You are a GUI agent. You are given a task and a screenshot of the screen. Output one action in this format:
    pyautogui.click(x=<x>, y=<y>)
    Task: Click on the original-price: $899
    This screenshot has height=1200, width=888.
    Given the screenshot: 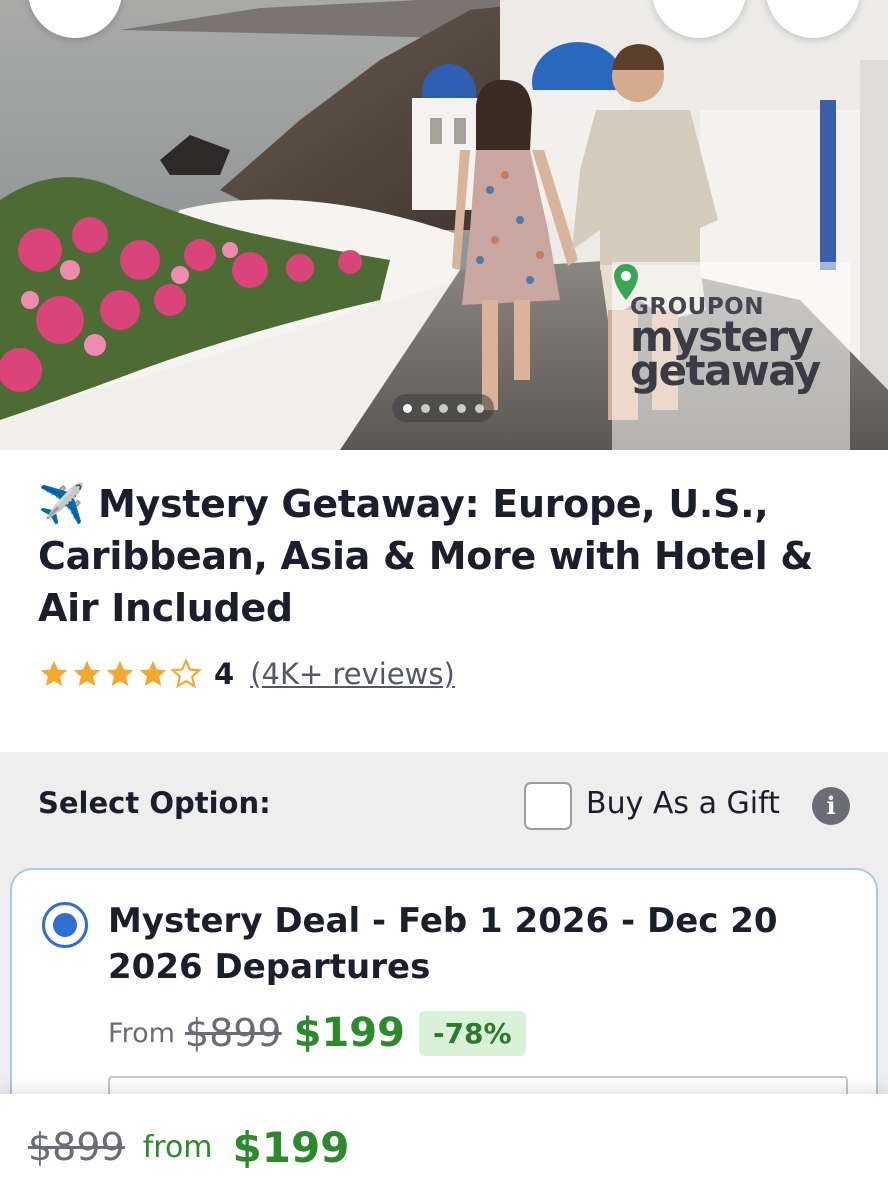 What is the action you would take?
    pyautogui.click(x=233, y=1033)
    